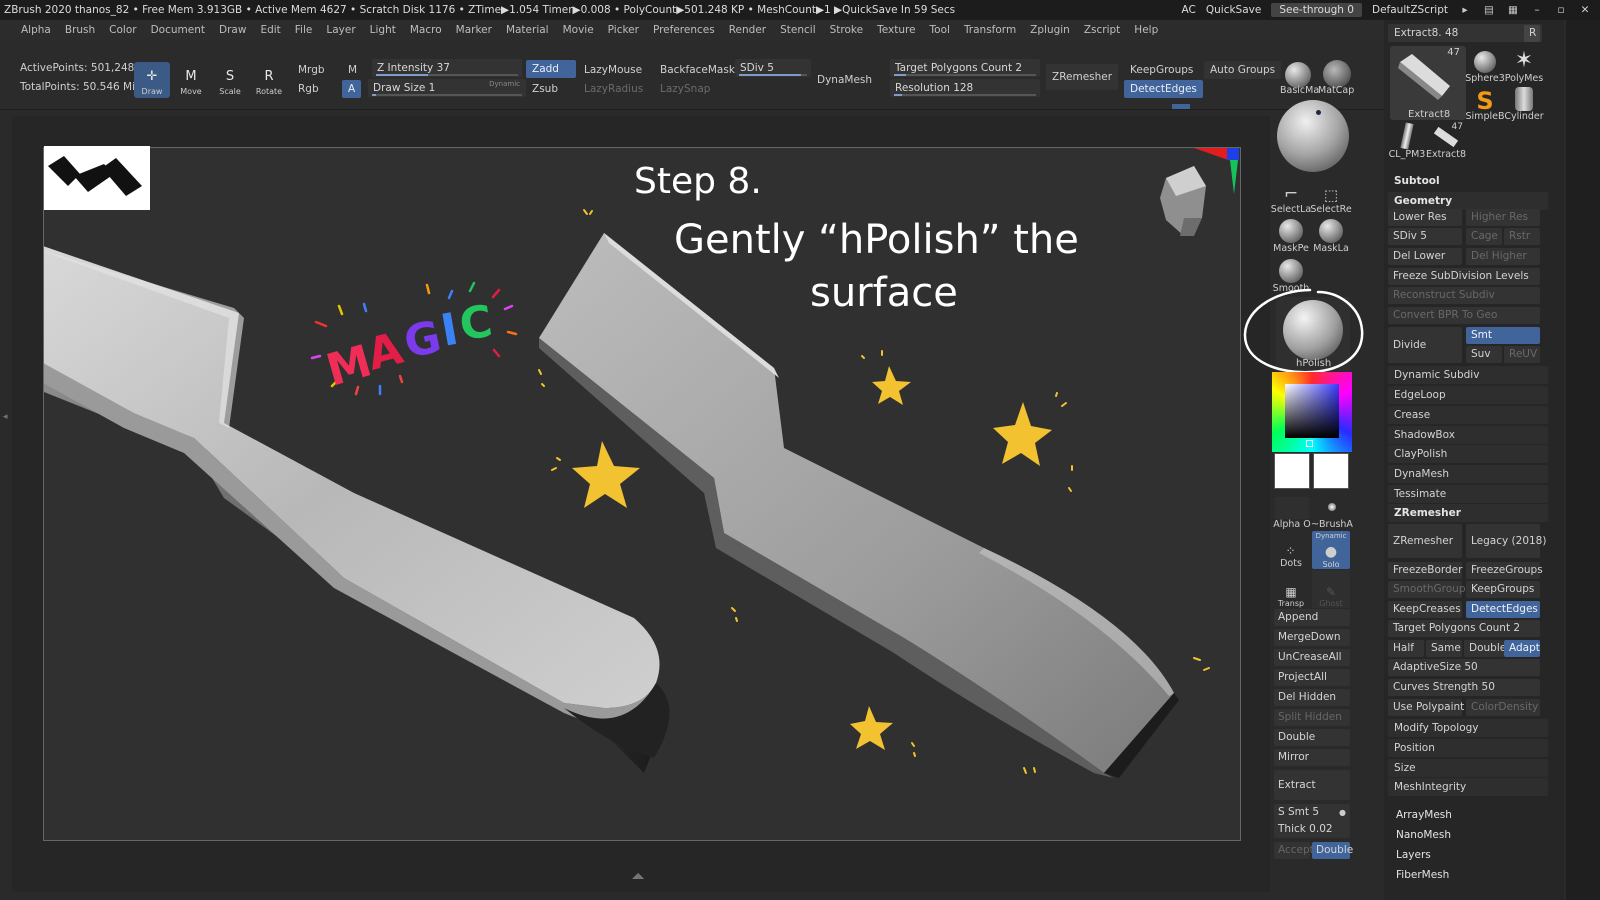  What do you see at coordinates (613, 89) in the screenshot?
I see `lazyradius-slider: LazyRadius` at bounding box center [613, 89].